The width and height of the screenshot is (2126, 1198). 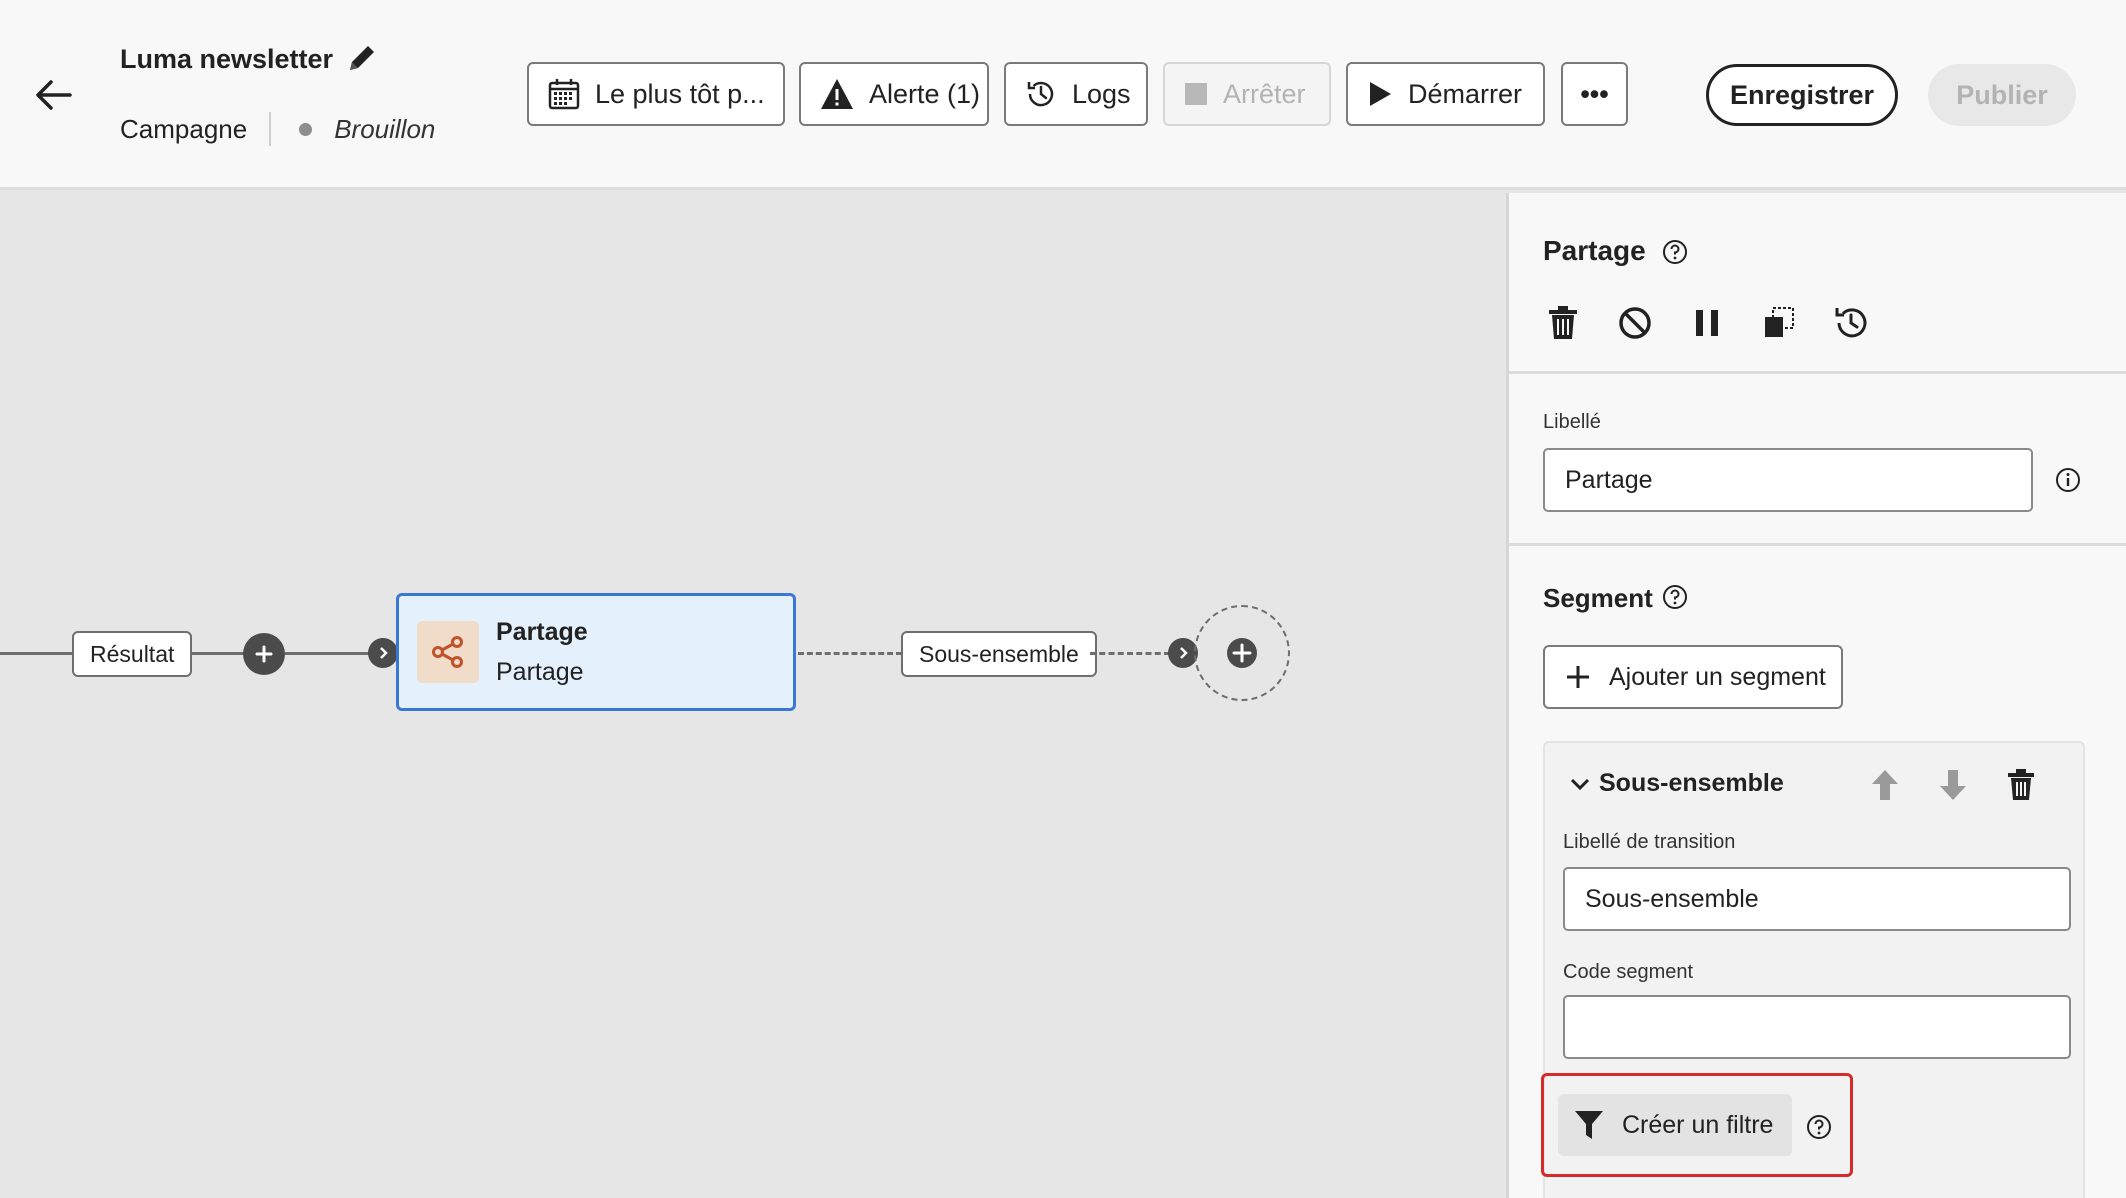 I want to click on delete-segment-icon, so click(x=2021, y=785).